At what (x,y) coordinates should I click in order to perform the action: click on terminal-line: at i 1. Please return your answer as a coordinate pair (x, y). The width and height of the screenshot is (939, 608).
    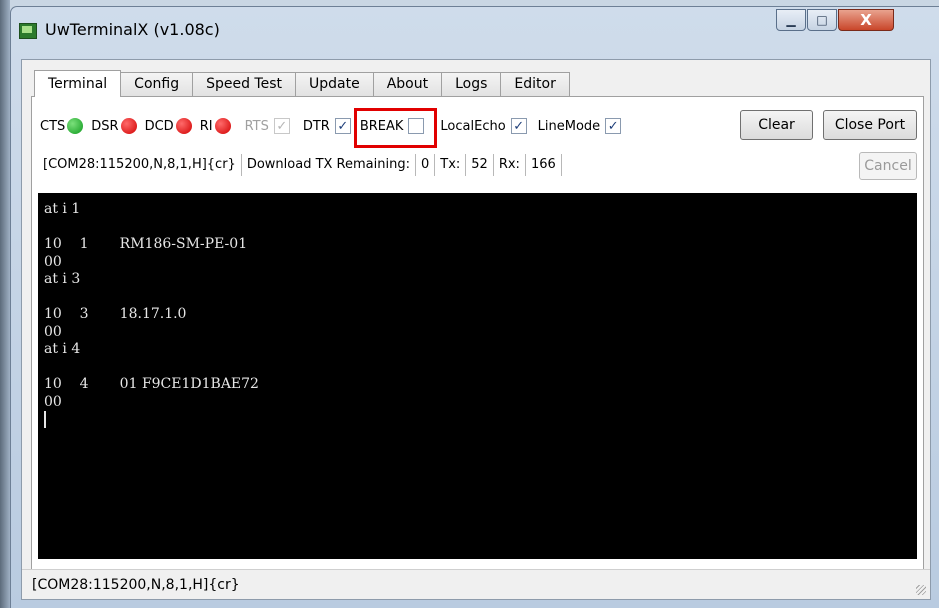
    Looking at the image, I should click on (62, 209).